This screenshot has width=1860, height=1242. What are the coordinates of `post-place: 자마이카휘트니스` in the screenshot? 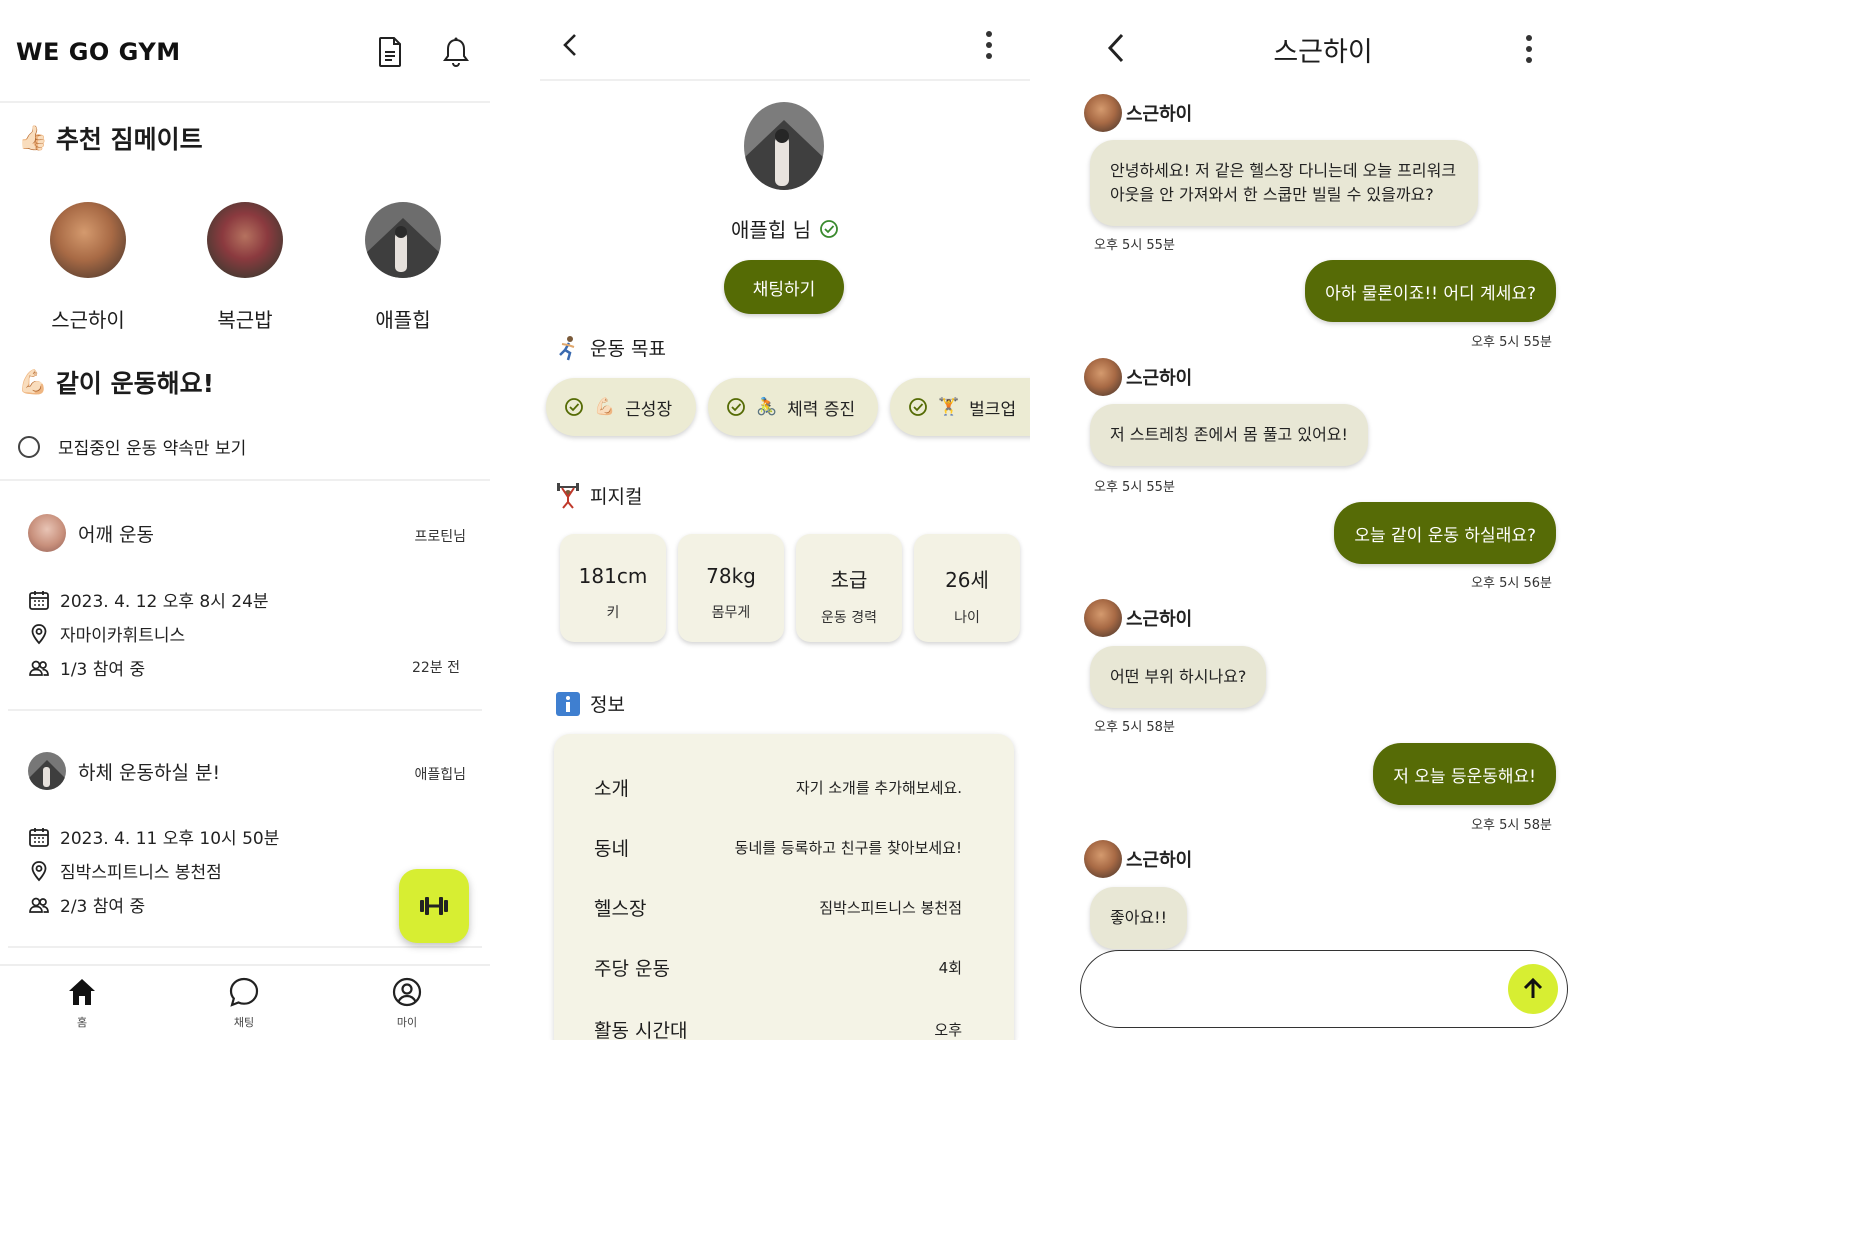 It's located at (106, 633).